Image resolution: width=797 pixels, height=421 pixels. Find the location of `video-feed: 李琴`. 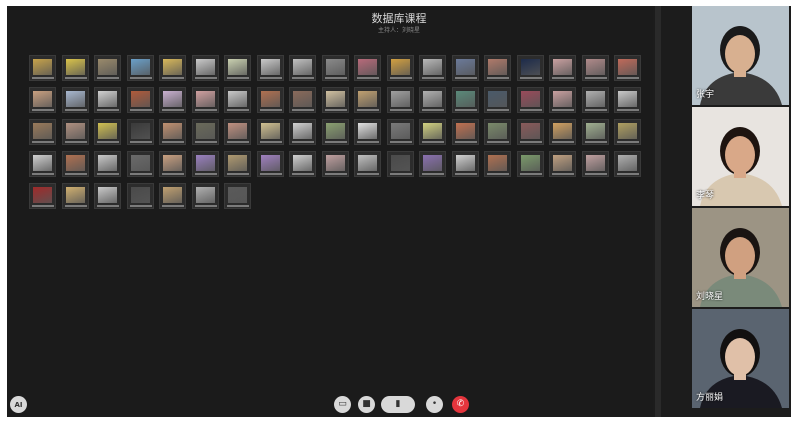

video-feed: 李琴 is located at coordinates (740, 157).